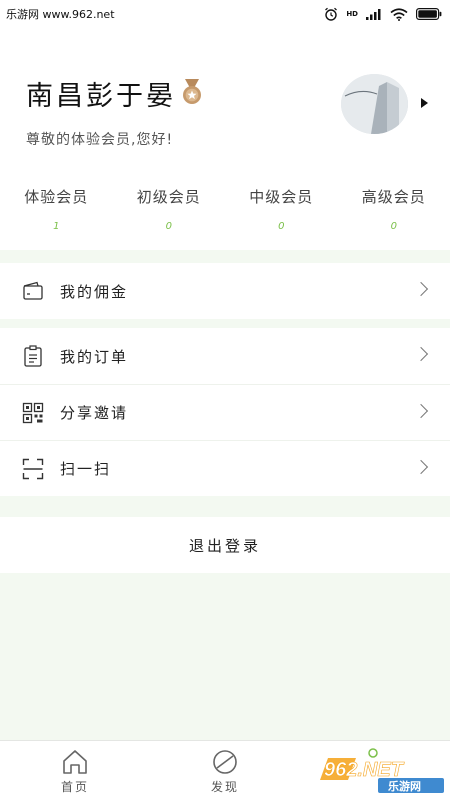 The width and height of the screenshot is (450, 800). What do you see at coordinates (94, 291) in the screenshot?
I see `menu-item-label: 我的佣金` at bounding box center [94, 291].